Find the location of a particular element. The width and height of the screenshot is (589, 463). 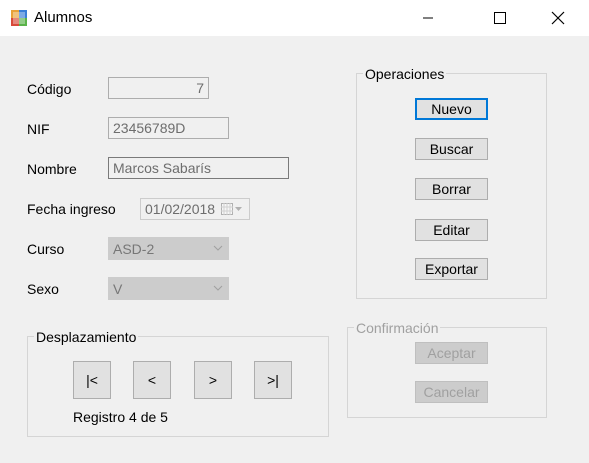

nif-field: 23456789D is located at coordinates (168, 128).